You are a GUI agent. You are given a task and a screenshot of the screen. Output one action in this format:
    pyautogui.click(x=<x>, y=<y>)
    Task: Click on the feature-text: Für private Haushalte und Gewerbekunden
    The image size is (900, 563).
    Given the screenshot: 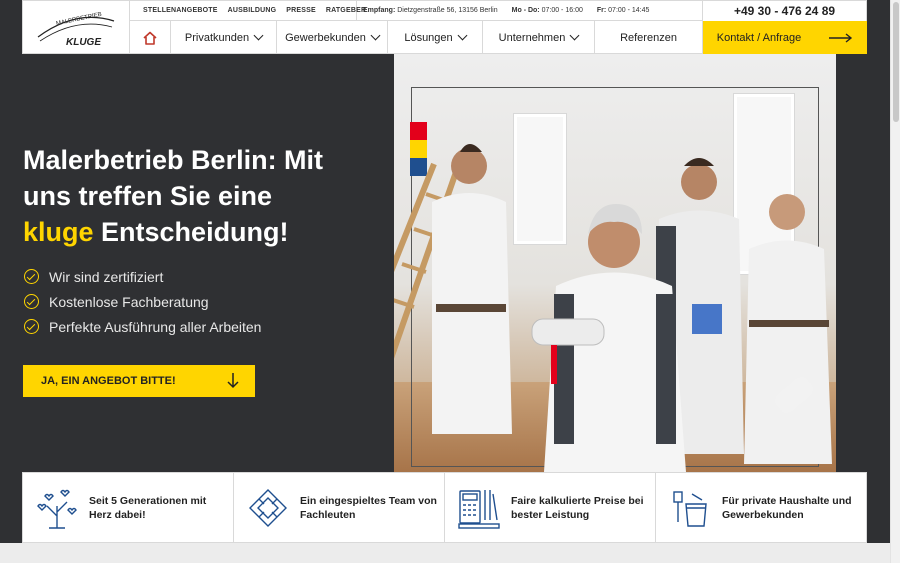 What is the action you would take?
    pyautogui.click(x=787, y=507)
    